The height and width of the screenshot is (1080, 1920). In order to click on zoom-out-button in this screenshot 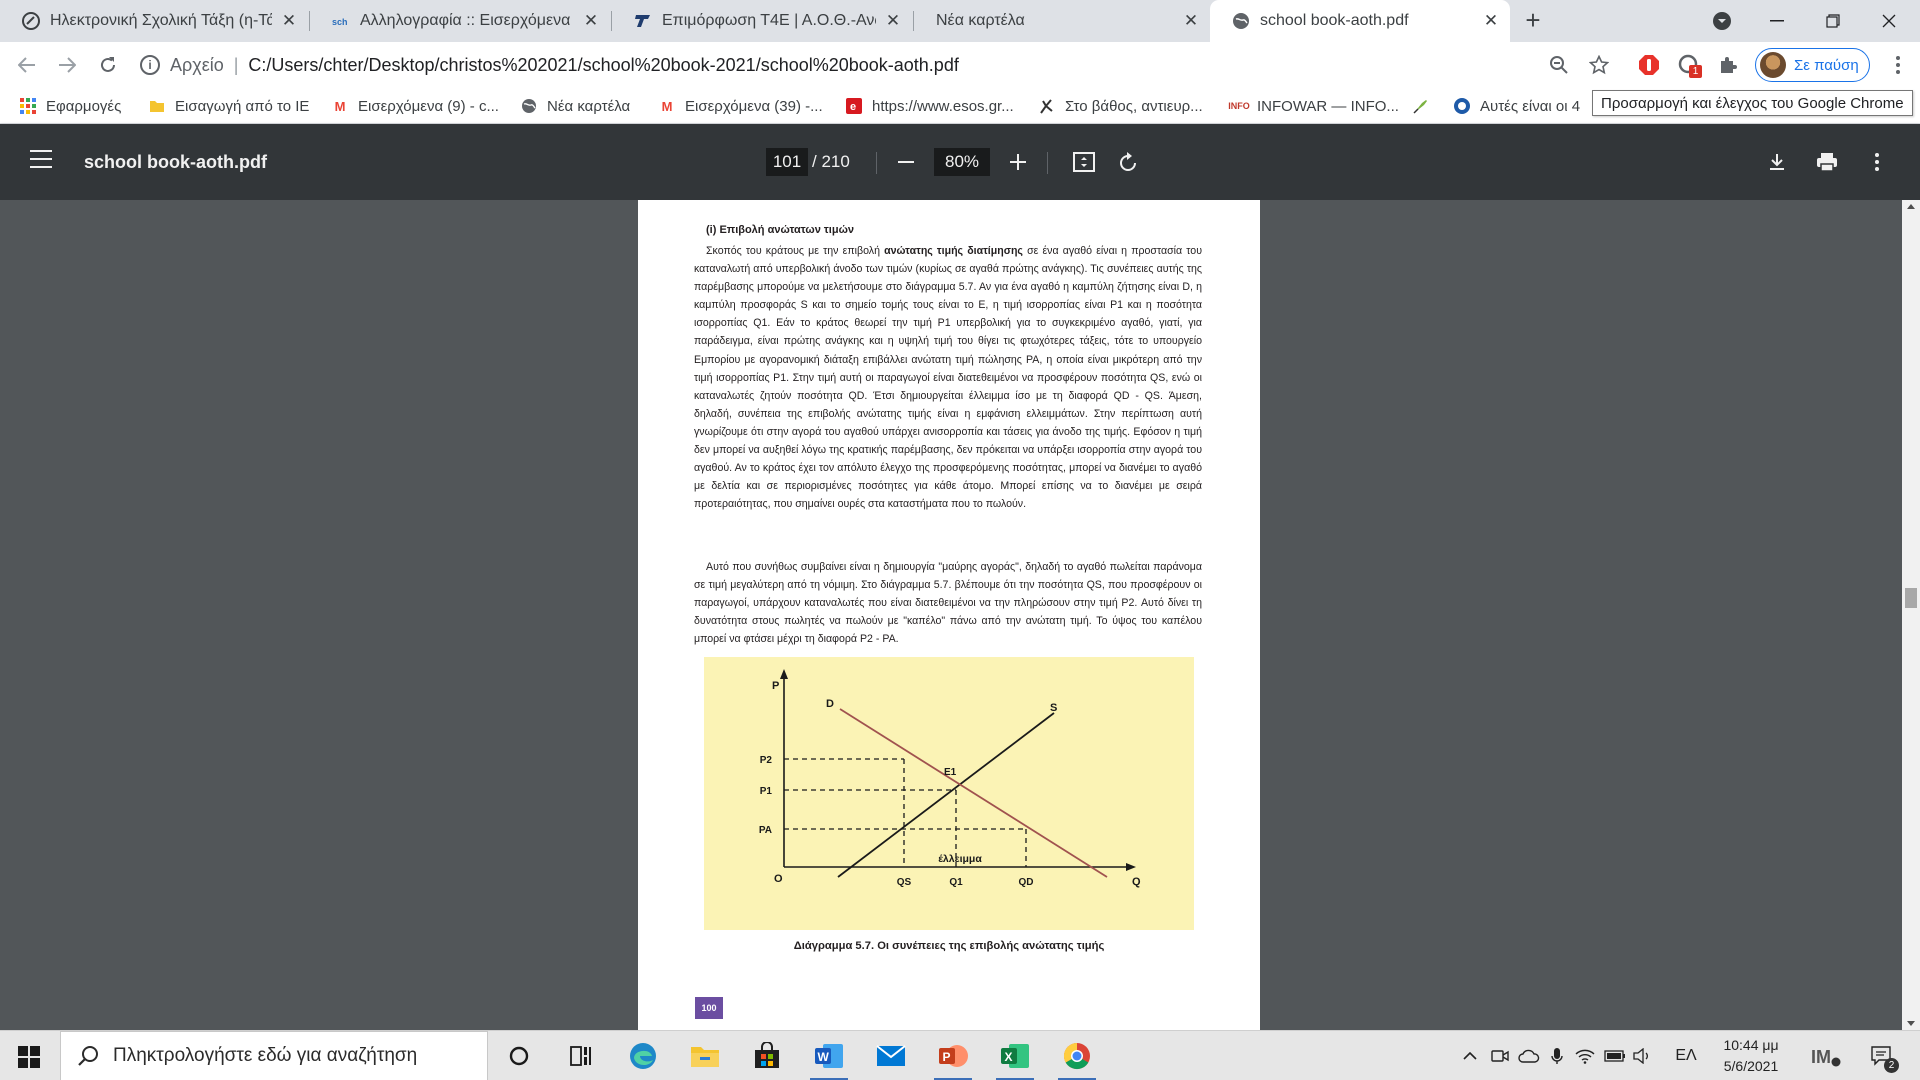, I will do `click(906, 162)`.